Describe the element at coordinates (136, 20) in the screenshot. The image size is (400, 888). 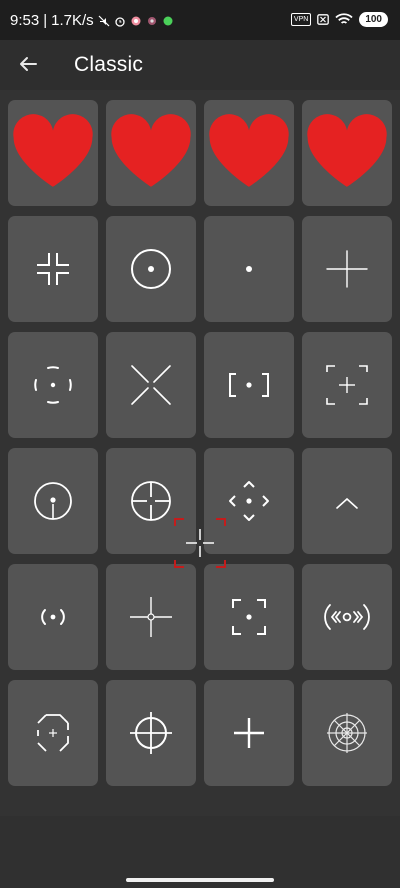
I see `app-notification-icon` at that location.